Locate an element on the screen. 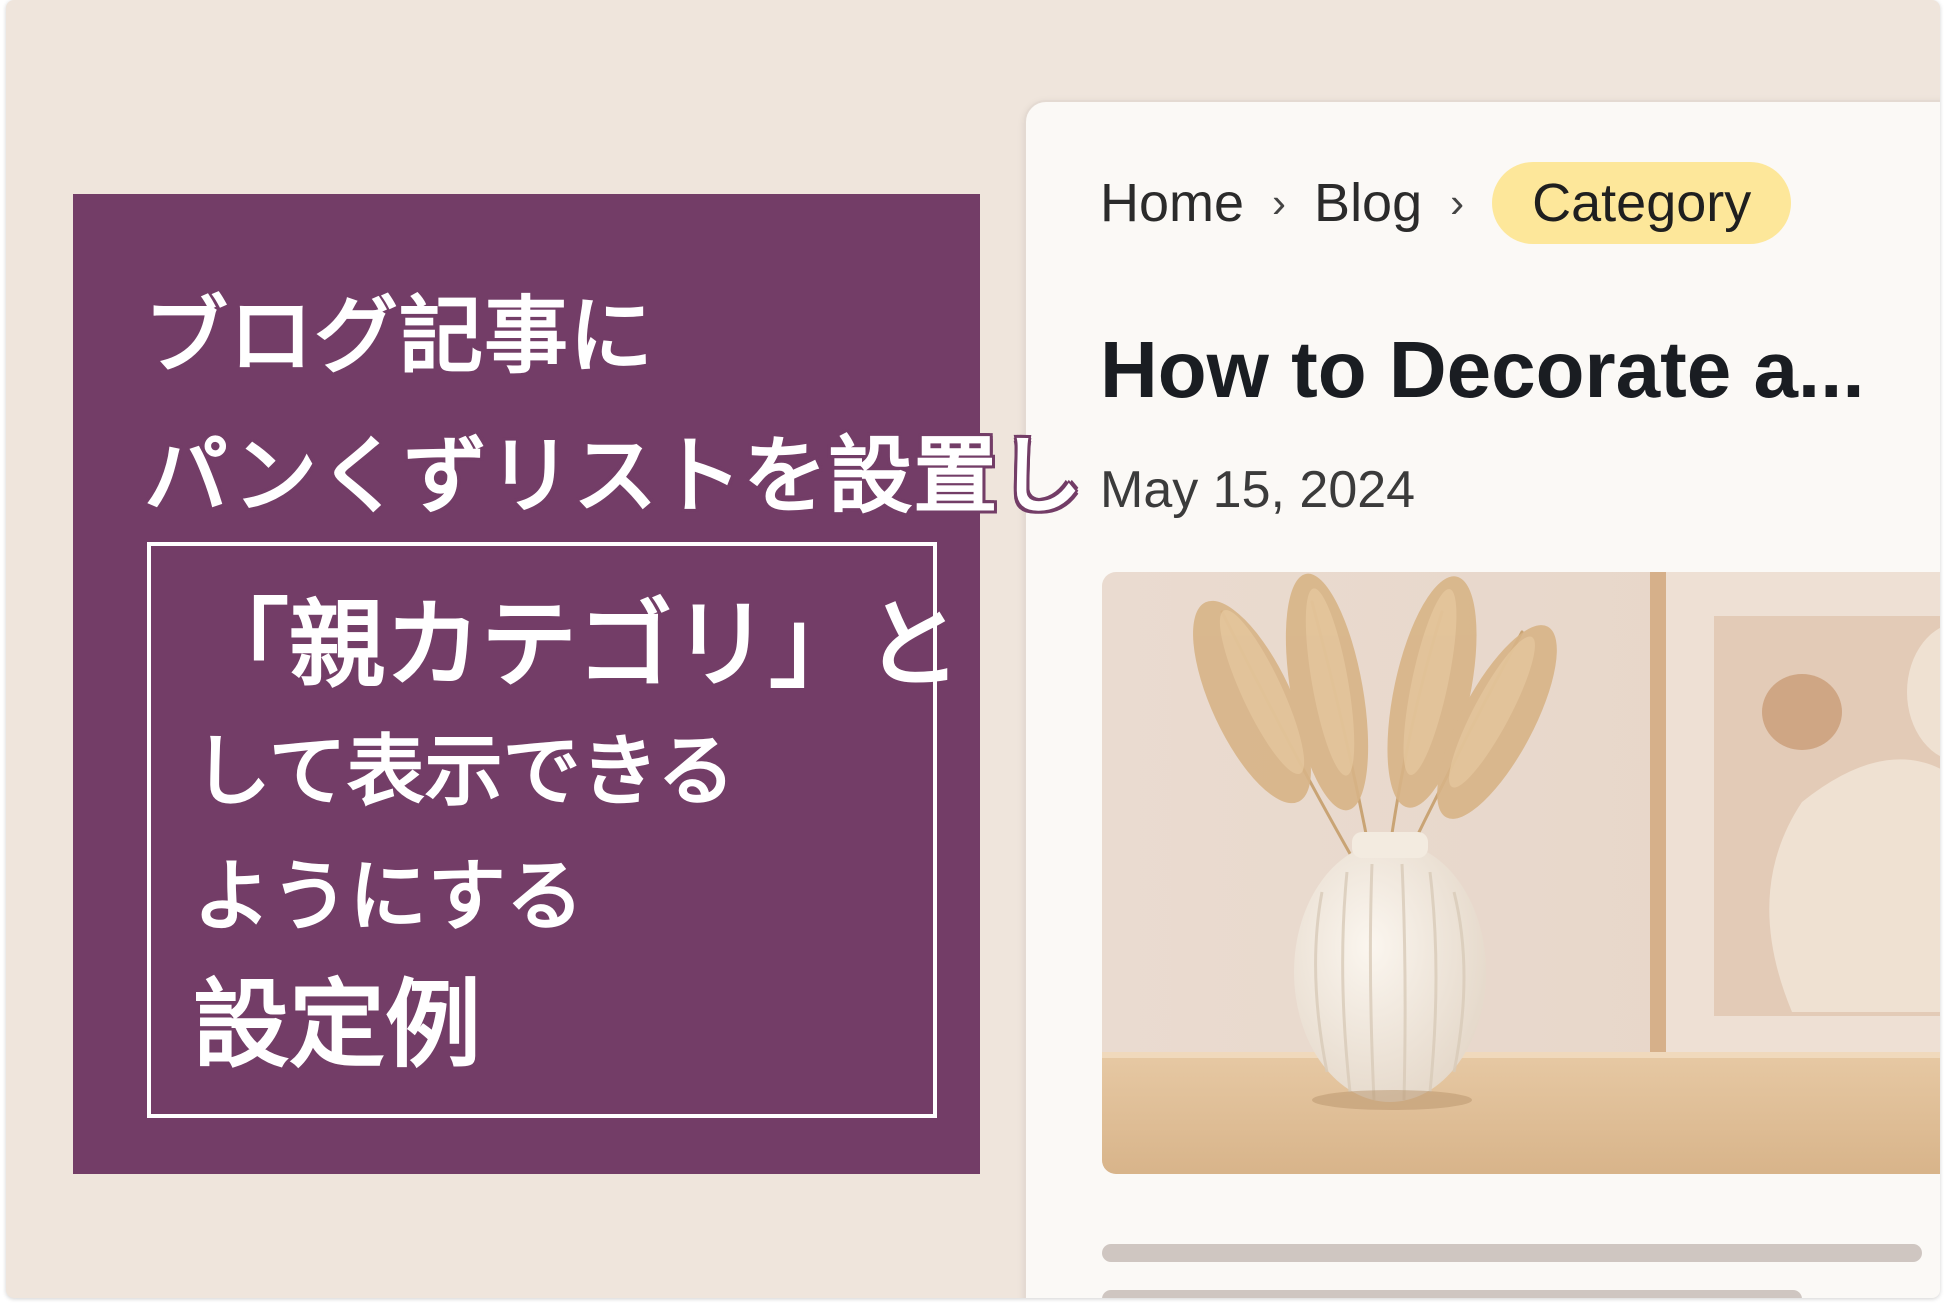 This screenshot has width=1946, height=1305. promo-box-line-3: ようにする is located at coordinates (388, 897).